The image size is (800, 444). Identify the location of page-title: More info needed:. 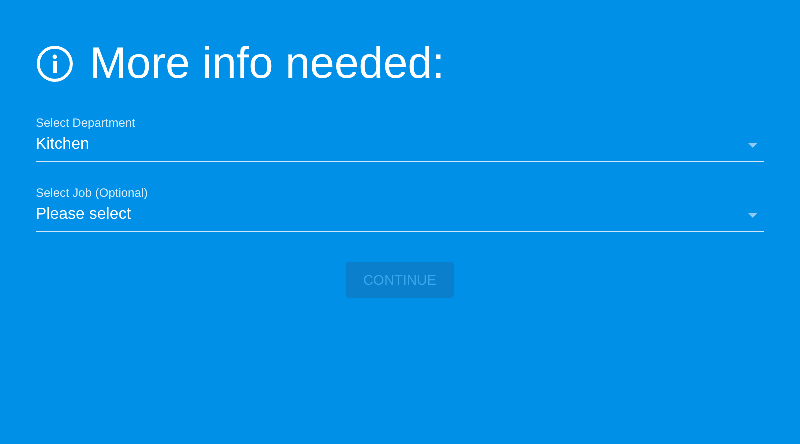
(267, 64).